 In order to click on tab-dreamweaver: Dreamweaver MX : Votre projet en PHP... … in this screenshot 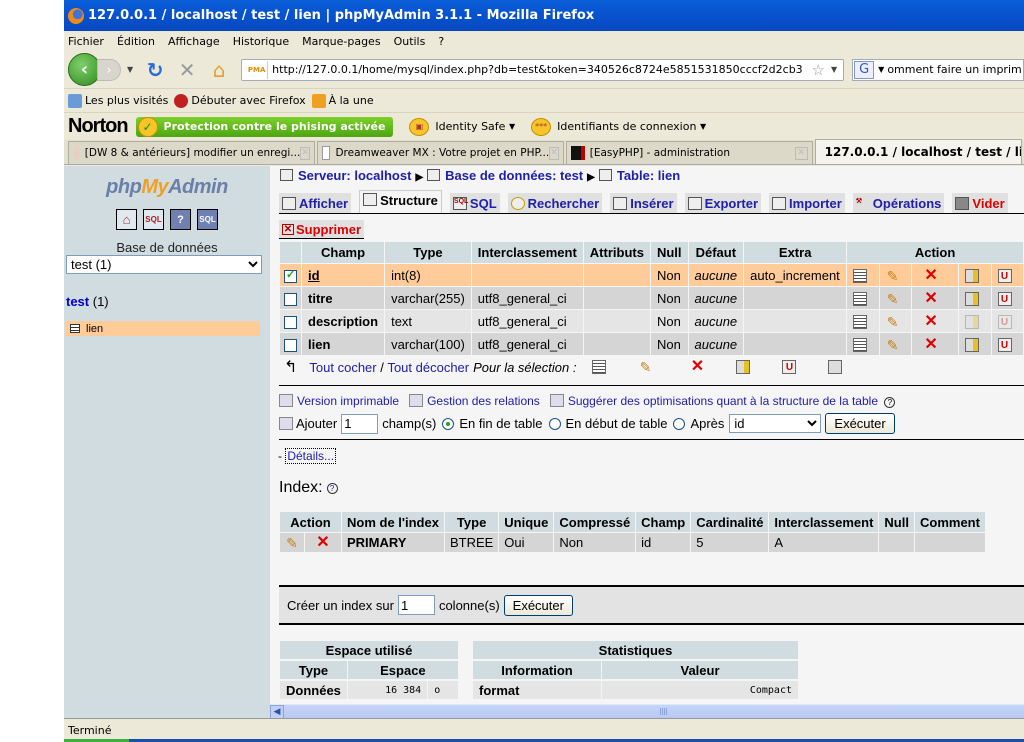, I will do `click(440, 152)`.